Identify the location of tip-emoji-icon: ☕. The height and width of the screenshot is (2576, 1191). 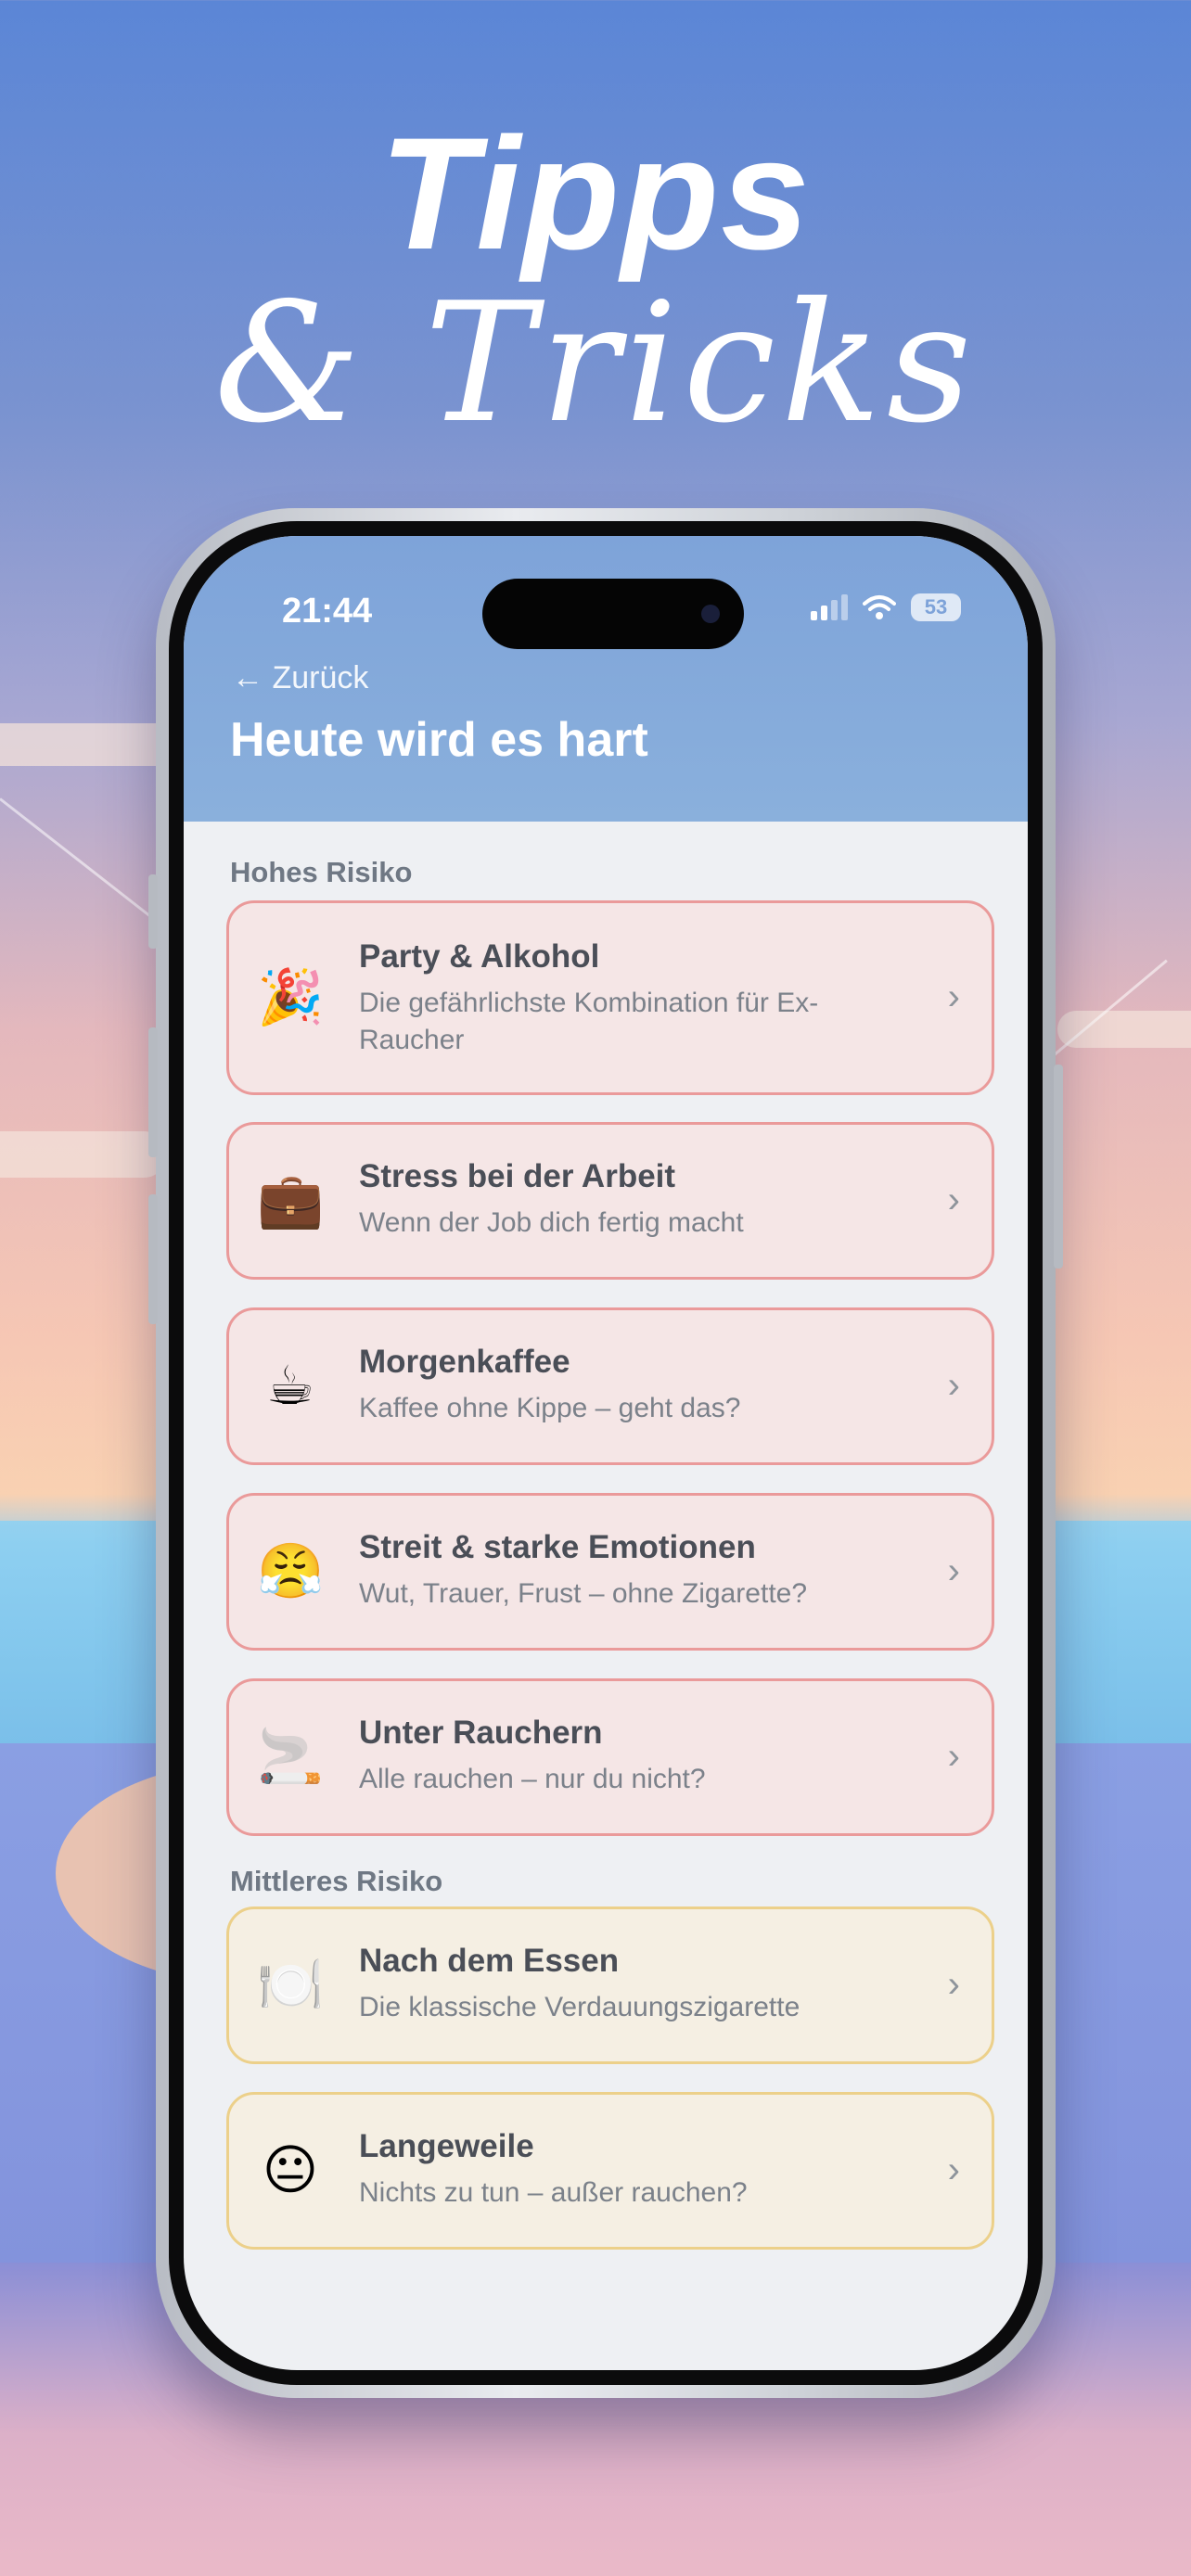
(290, 1386).